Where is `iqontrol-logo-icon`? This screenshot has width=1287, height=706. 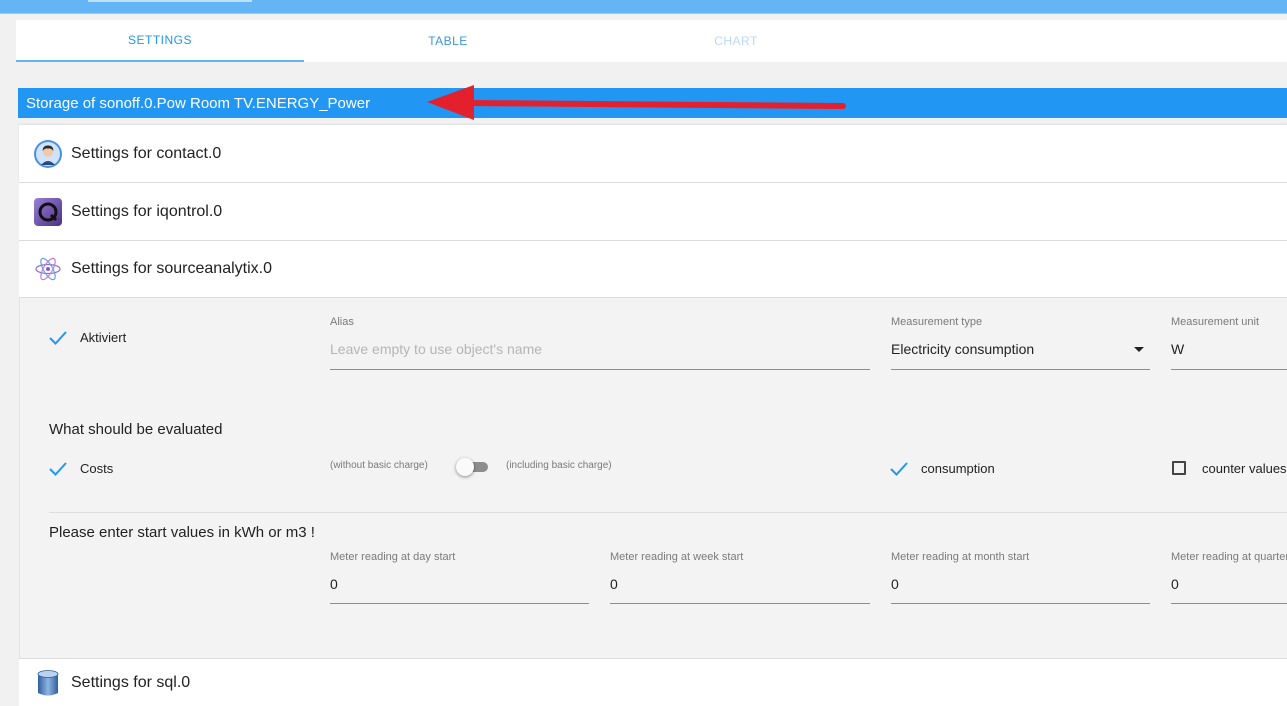
iqontrol-logo-icon is located at coordinates (48, 212).